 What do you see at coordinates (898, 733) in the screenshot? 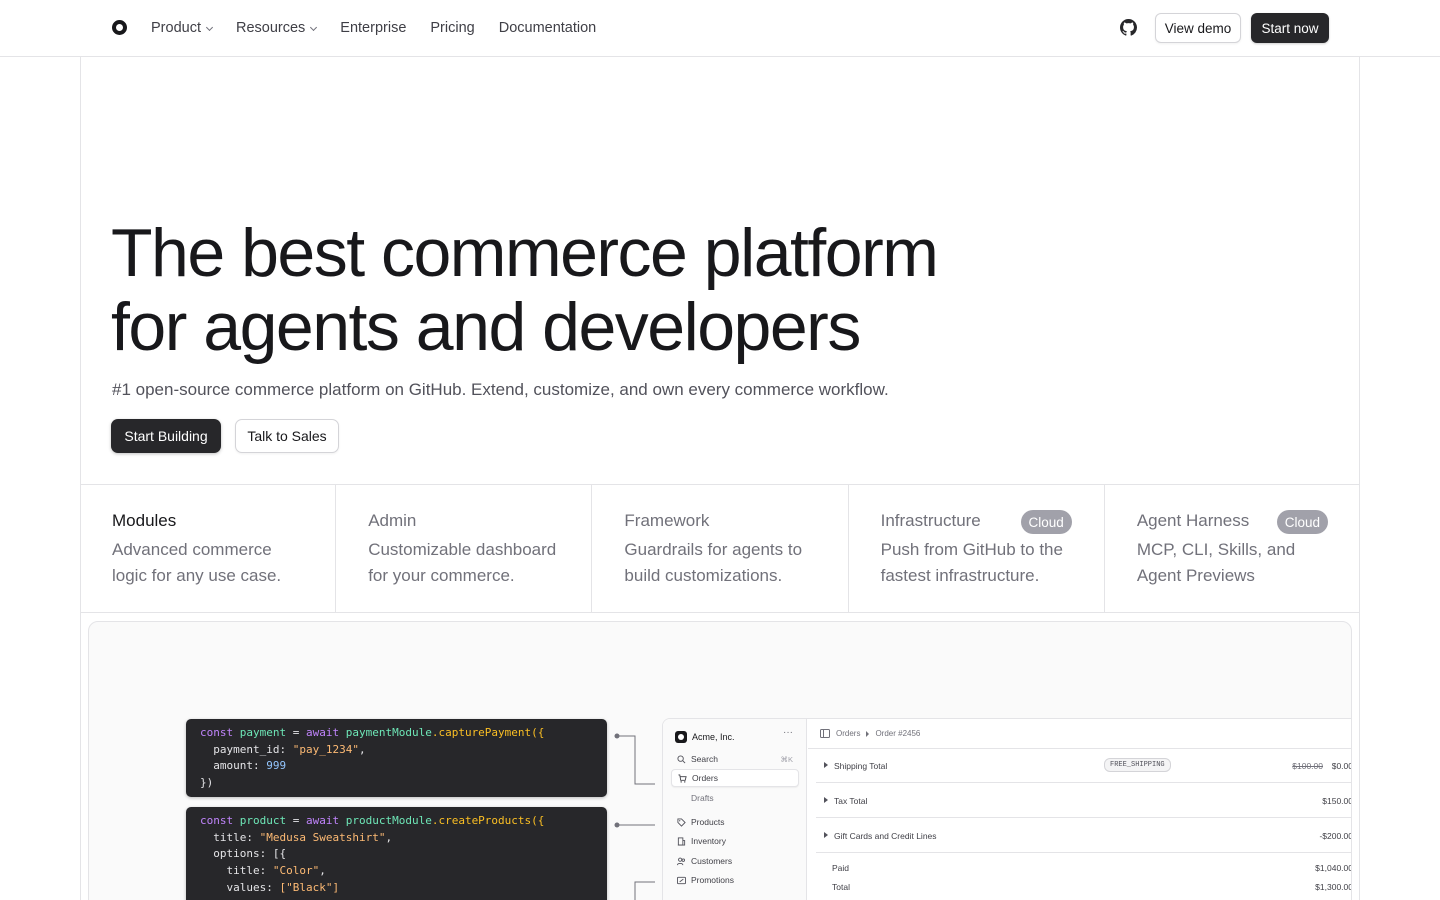
I see `breadcrumb-order: Order #2456` at bounding box center [898, 733].